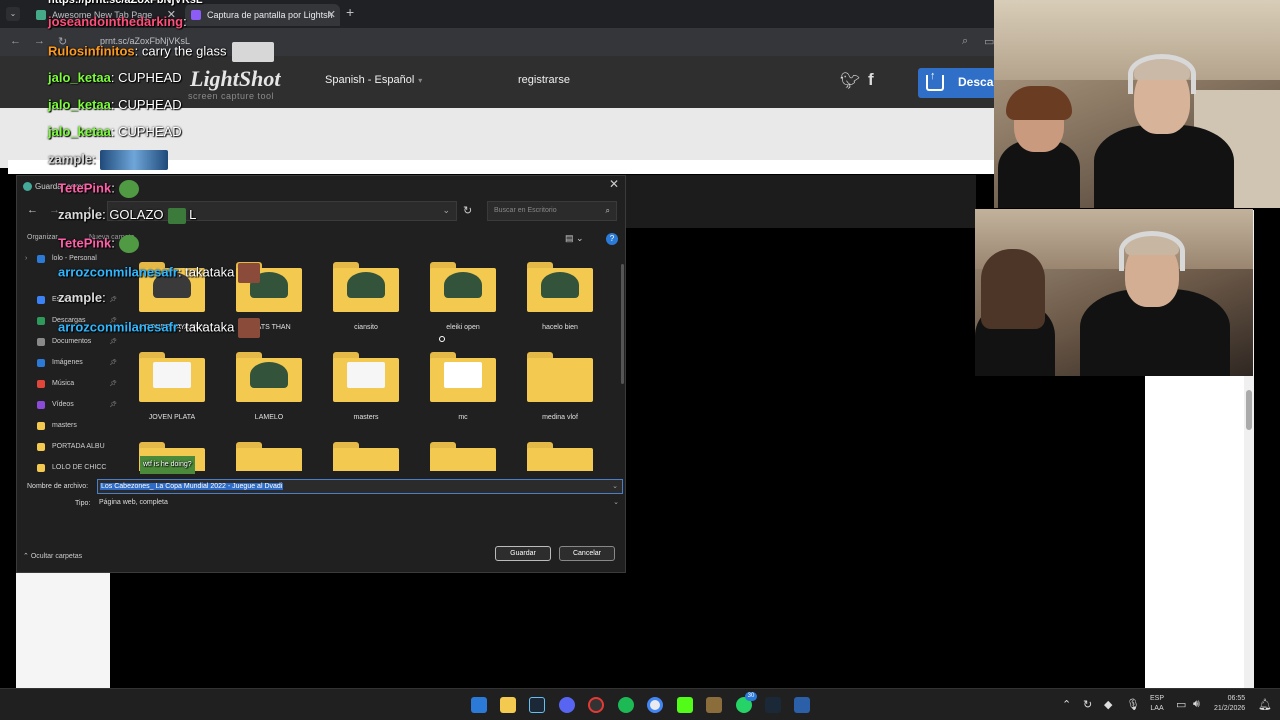 Image resolution: width=1280 pixels, height=720 pixels. What do you see at coordinates (13, 14) in the screenshot?
I see `tab-search-icon: ⌄` at bounding box center [13, 14].